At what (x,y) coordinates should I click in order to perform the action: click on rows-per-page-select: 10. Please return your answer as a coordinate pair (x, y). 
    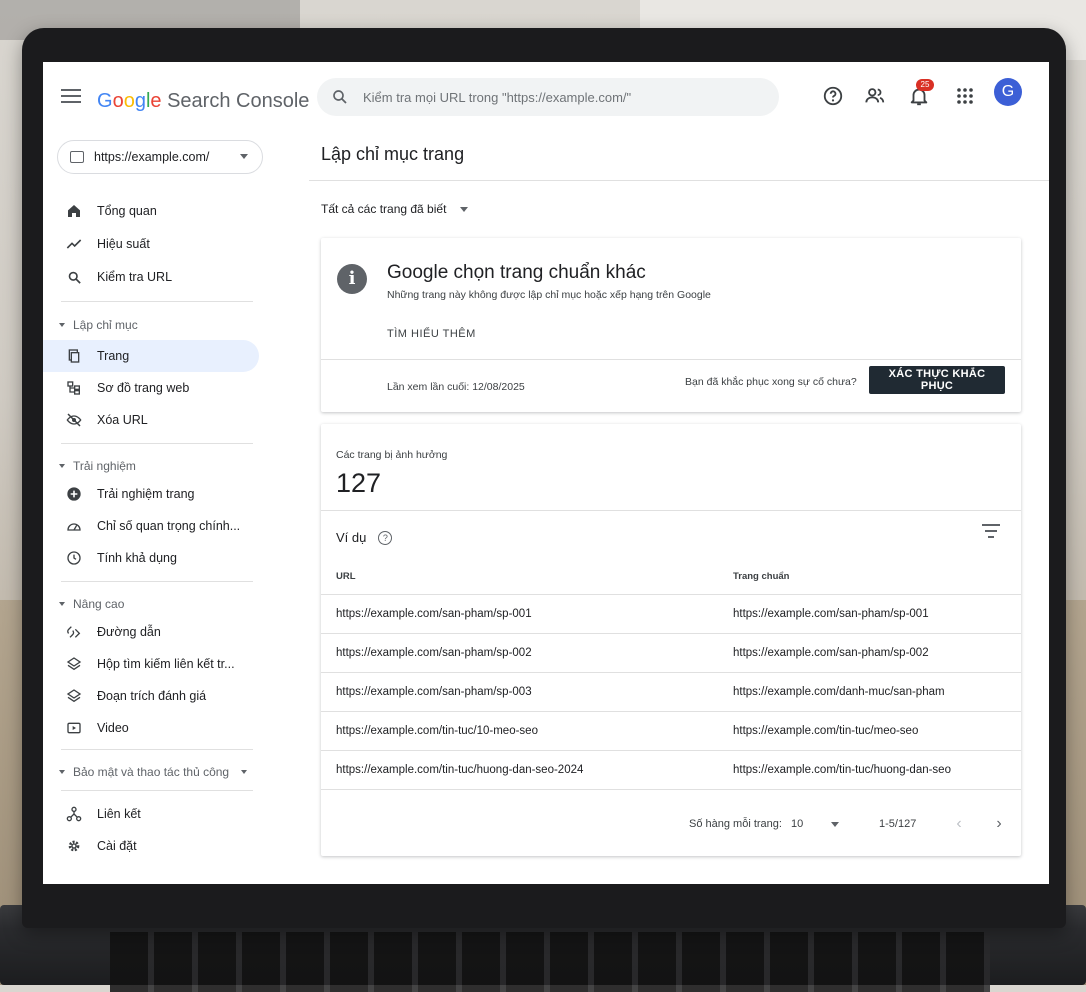
    Looking at the image, I should click on (818, 824).